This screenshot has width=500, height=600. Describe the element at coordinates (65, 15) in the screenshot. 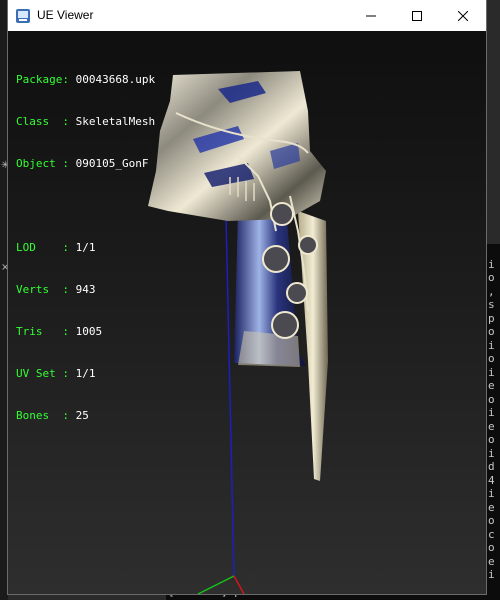

I see `window-title: UE Viewer` at that location.